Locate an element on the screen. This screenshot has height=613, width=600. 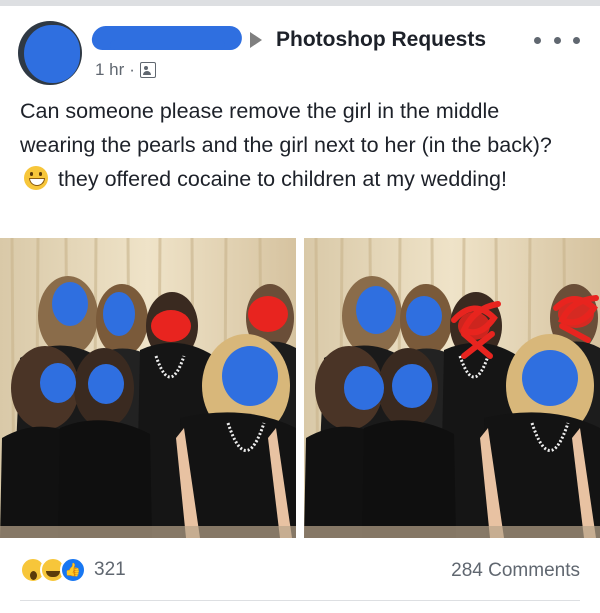
avatar-redaction is located at coordinates (52, 54).